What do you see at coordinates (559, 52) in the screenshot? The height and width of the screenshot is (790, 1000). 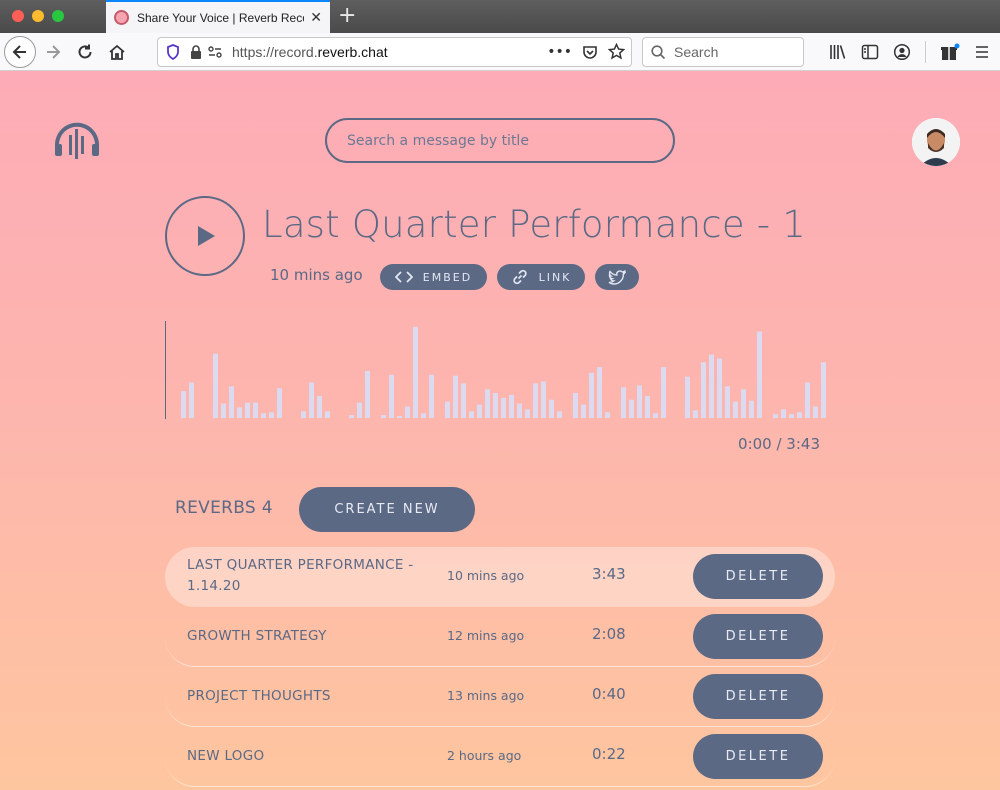 I see `more-actions-icon: •••` at bounding box center [559, 52].